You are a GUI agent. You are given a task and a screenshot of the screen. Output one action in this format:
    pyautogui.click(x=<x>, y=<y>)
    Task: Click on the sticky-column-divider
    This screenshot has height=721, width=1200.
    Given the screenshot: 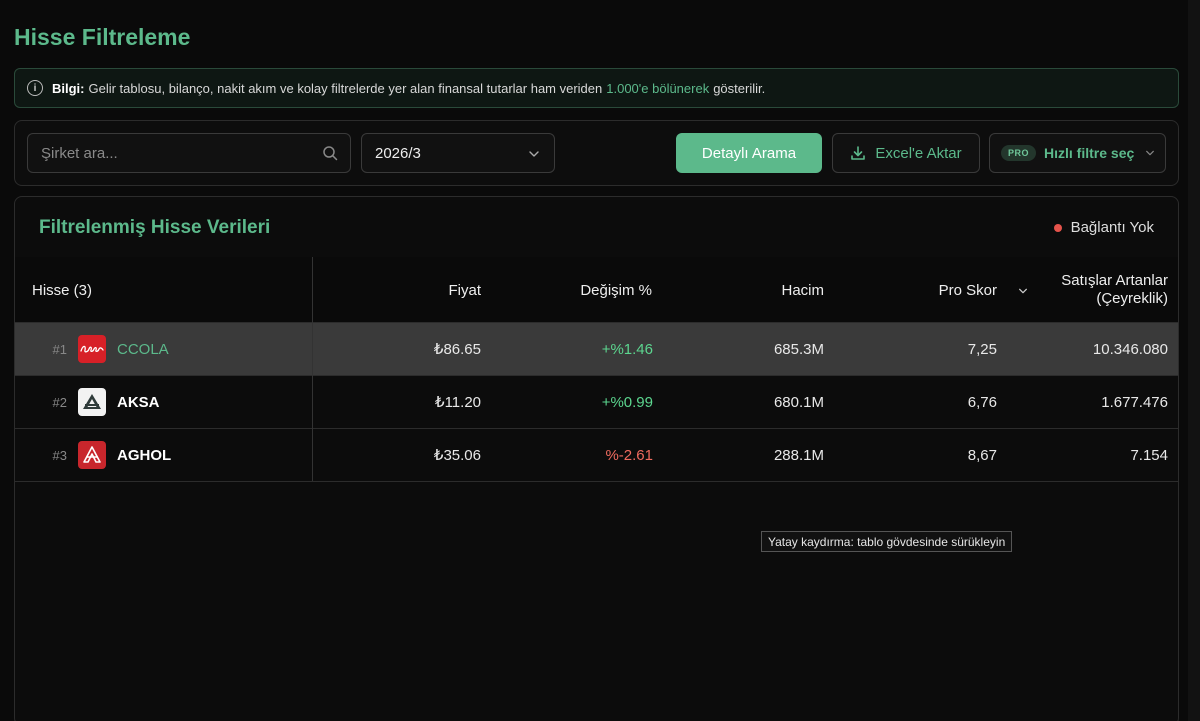 What is the action you would take?
    pyautogui.click(x=312, y=369)
    